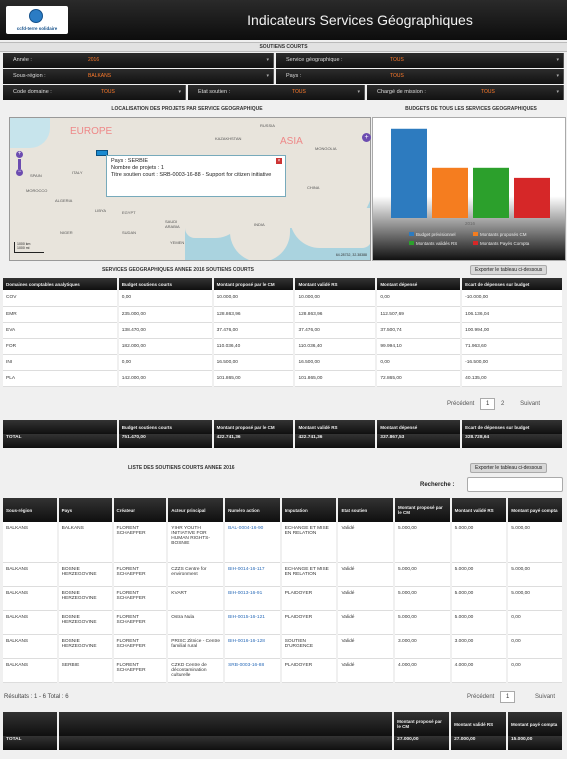 The image size is (567, 759). I want to click on header-cell: Montant payé compta, so click(535, 510).